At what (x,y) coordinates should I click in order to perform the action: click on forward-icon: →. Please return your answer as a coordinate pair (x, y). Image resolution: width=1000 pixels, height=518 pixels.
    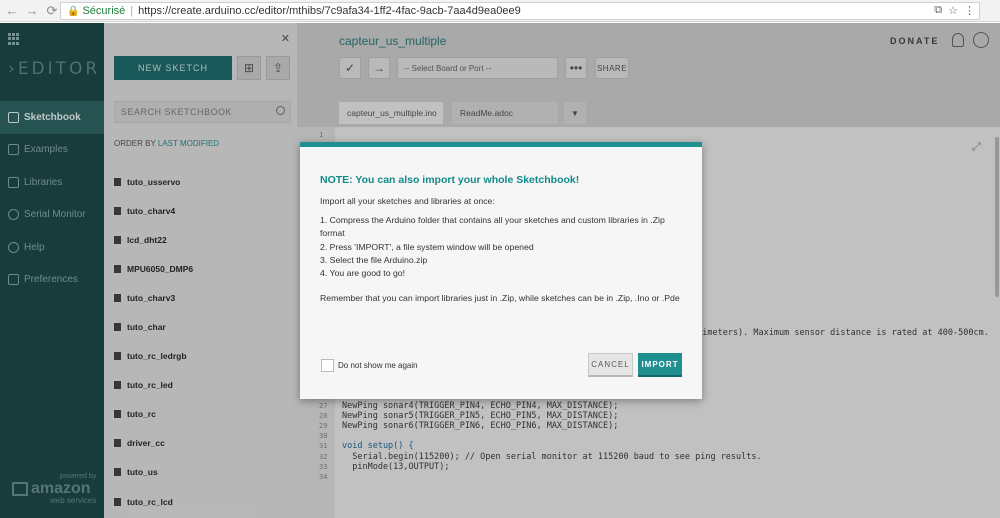
    Looking at the image, I should click on (32, 11).